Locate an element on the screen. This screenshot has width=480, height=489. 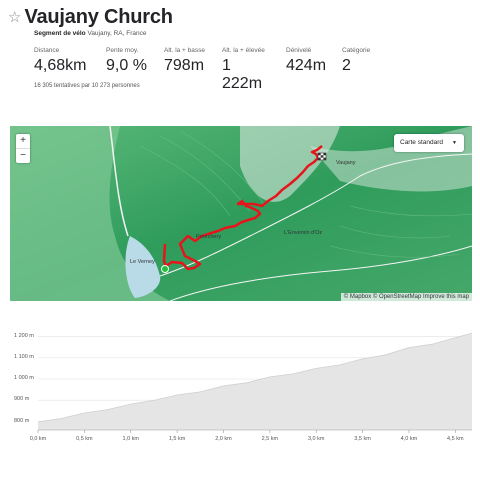
y-tick-label: 900 m is located at coordinates (22, 399).